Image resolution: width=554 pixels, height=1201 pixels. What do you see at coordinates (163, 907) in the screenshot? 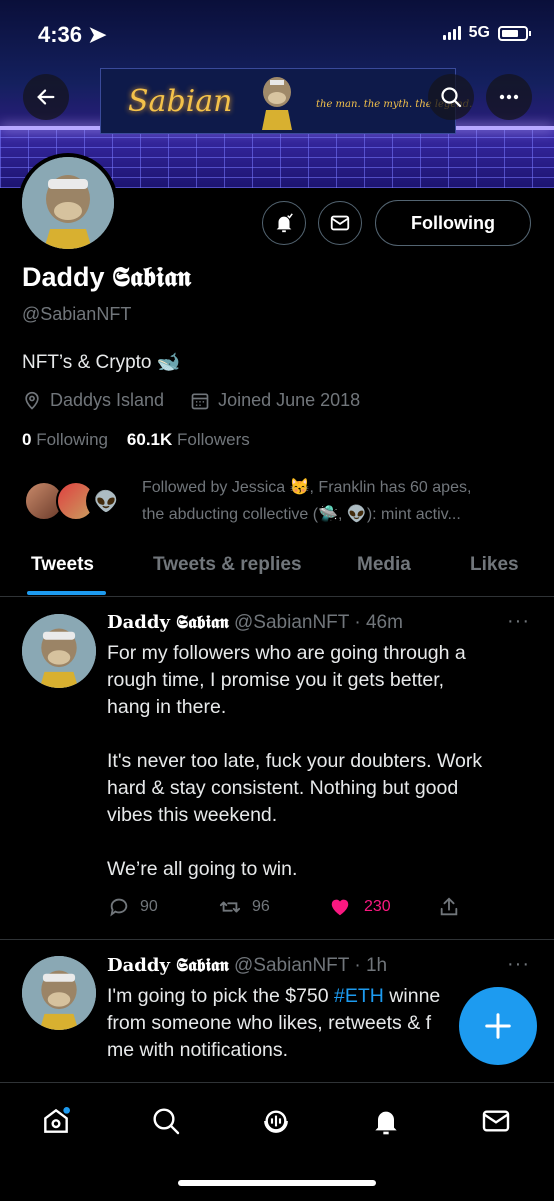
I see `reply-button: 90` at bounding box center [163, 907].